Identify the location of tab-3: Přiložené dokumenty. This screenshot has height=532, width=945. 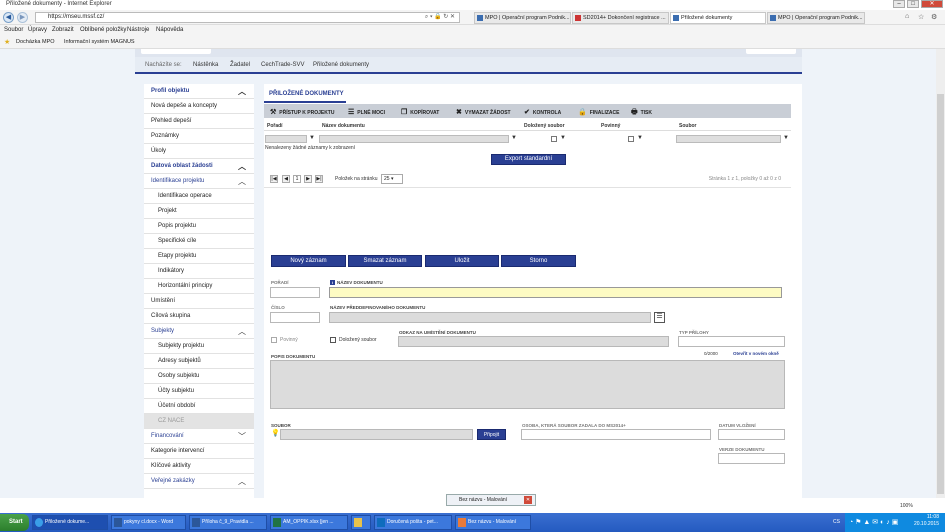
(718, 18).